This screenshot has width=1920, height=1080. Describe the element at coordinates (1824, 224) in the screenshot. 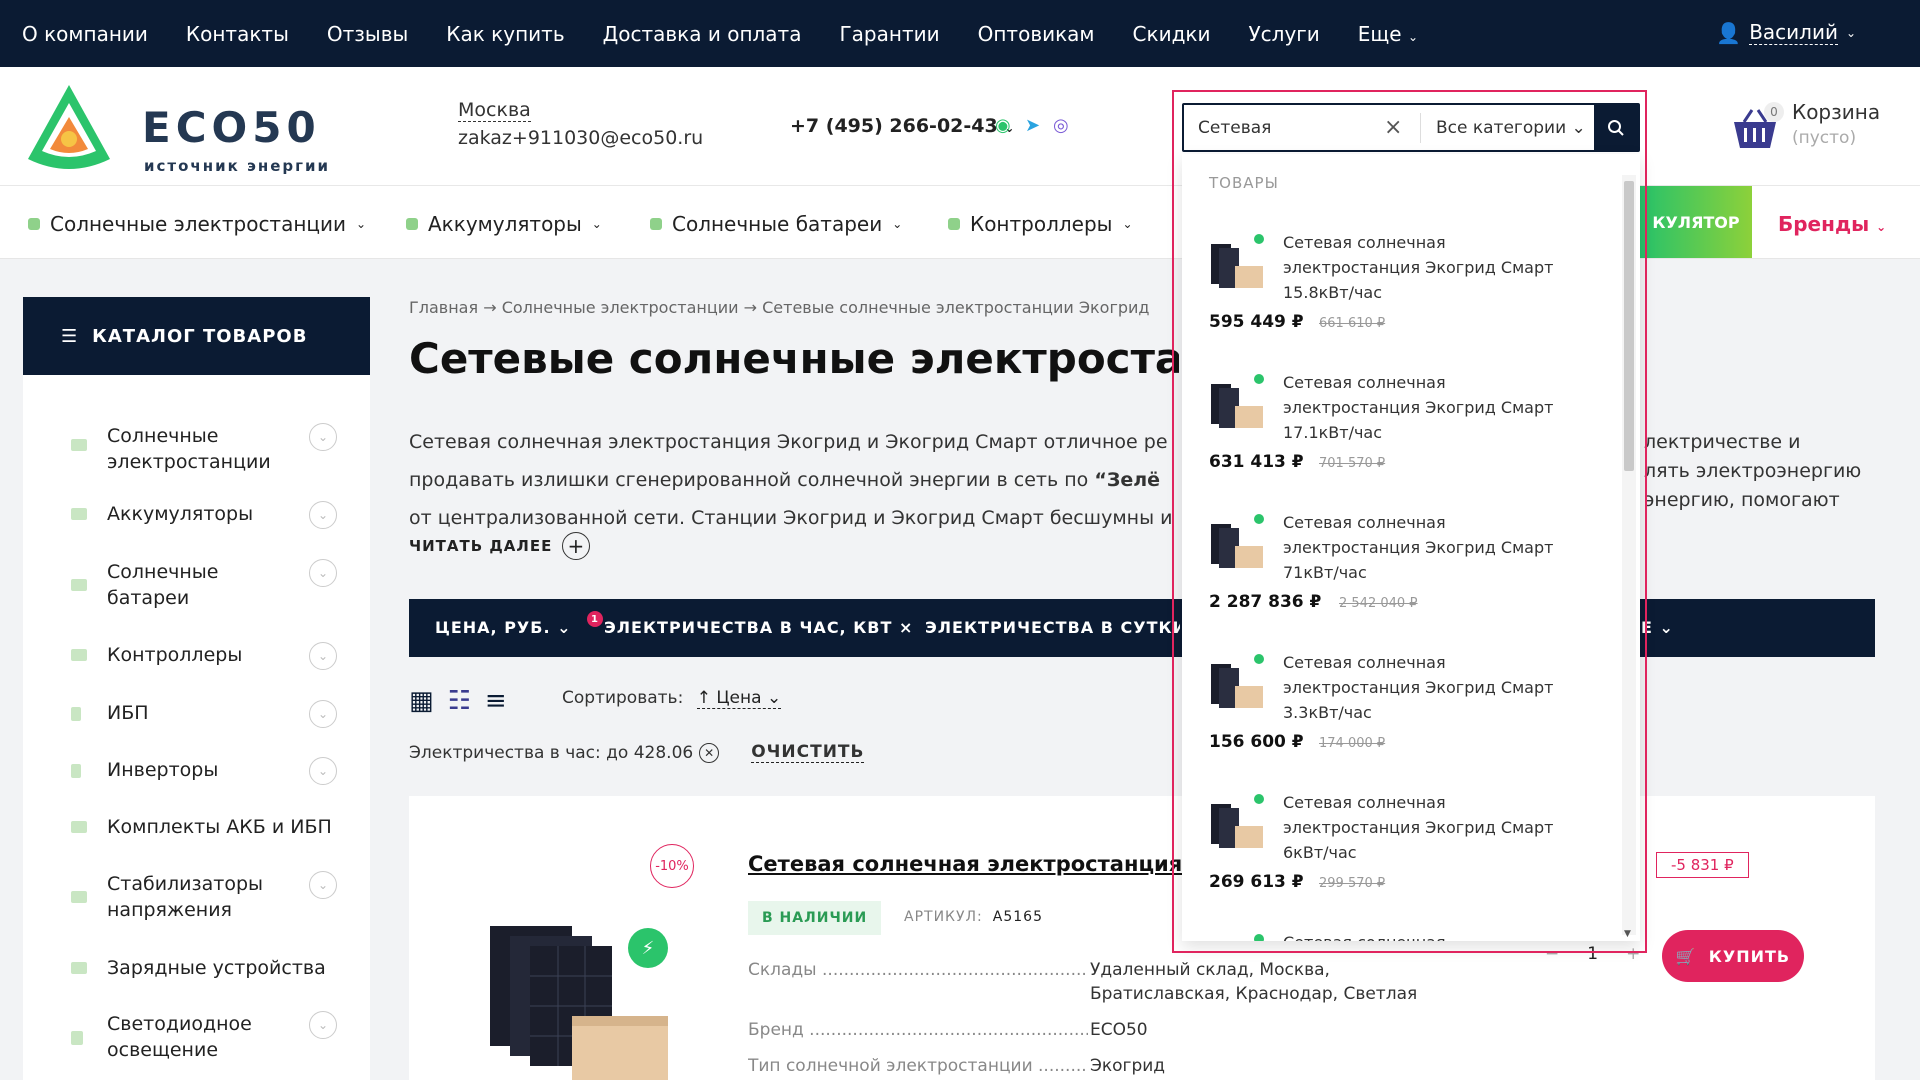

I see `menu-brands-label: Бренды` at that location.